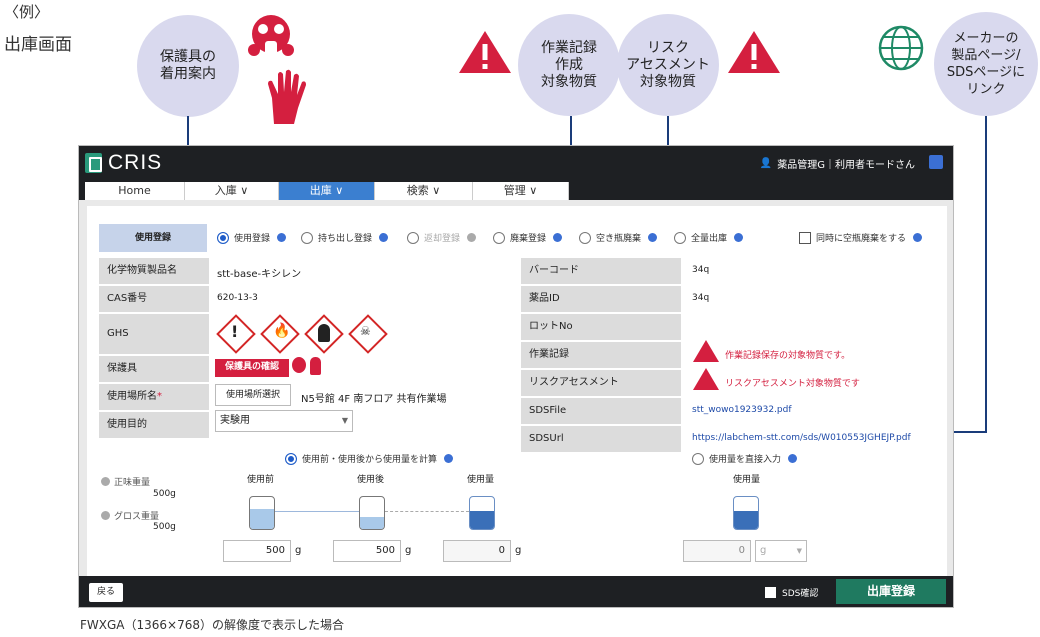  Describe the element at coordinates (601, 411) in the screenshot. I see `label-sds-file: SDSFile` at that location.